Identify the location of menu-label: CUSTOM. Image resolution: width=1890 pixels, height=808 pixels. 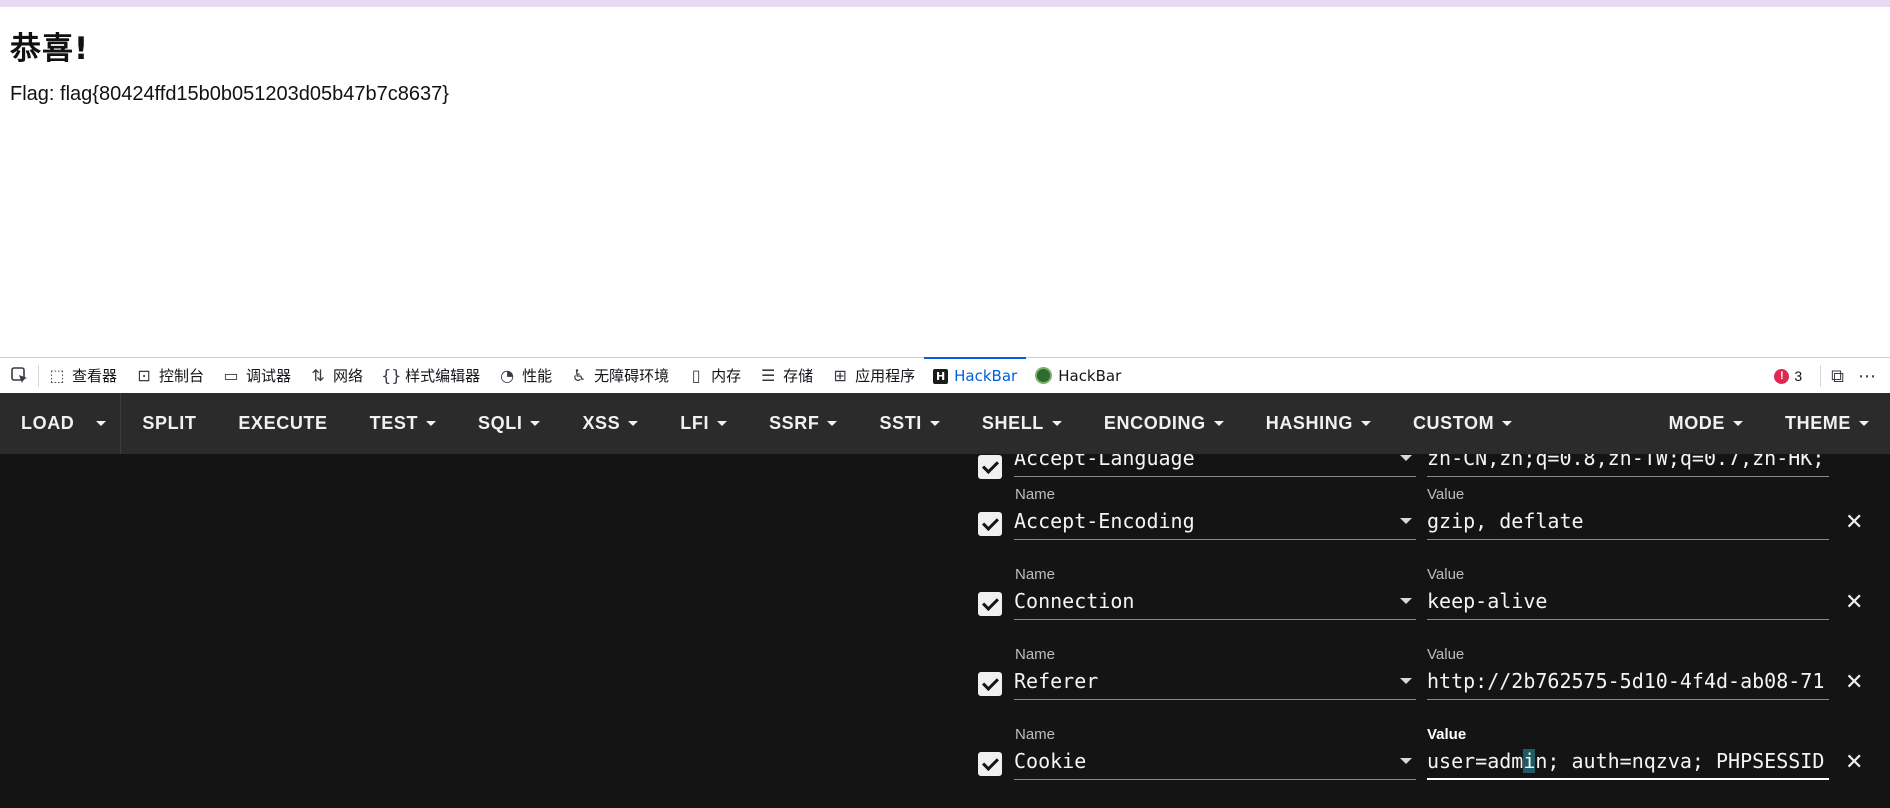
(1453, 423).